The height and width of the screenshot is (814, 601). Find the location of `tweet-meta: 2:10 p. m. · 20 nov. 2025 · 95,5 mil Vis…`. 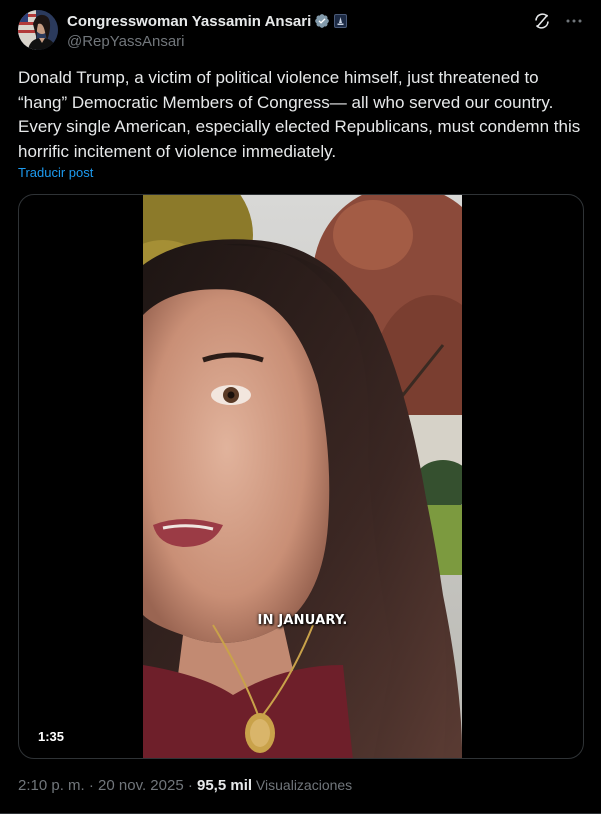

tweet-meta: 2:10 p. m. · 20 nov. 2025 · 95,5 mil Vis… is located at coordinates (185, 785).